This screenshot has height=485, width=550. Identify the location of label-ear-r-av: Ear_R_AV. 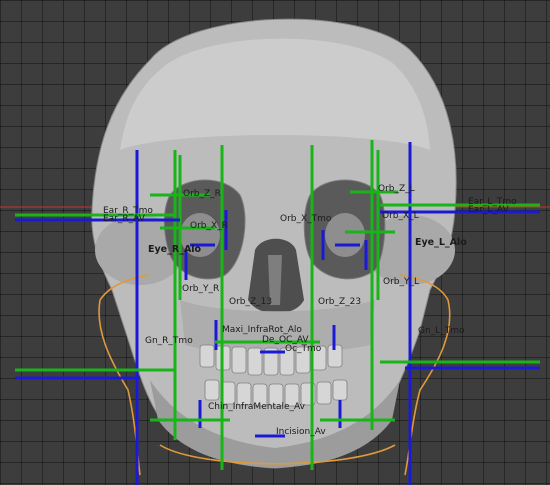
(124, 219).